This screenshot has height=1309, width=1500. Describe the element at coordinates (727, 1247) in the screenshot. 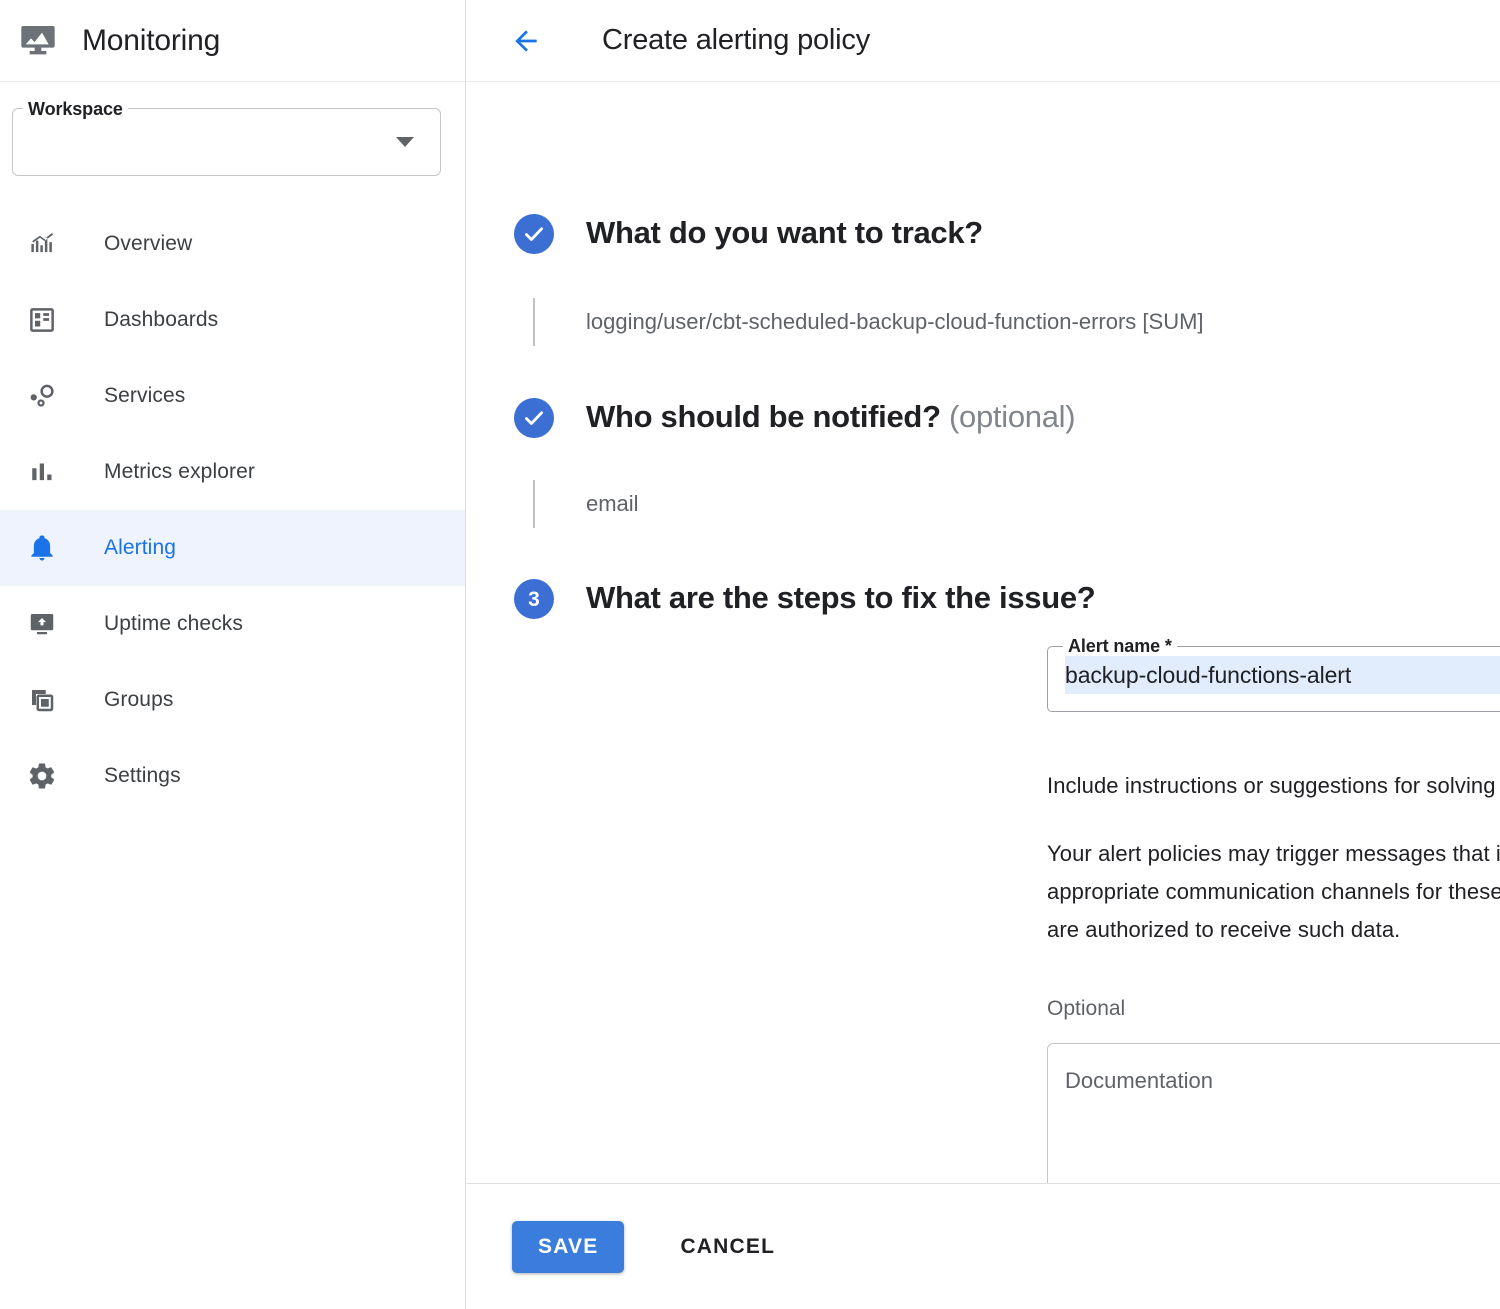

I see `cancel-button: CANCEL` at that location.